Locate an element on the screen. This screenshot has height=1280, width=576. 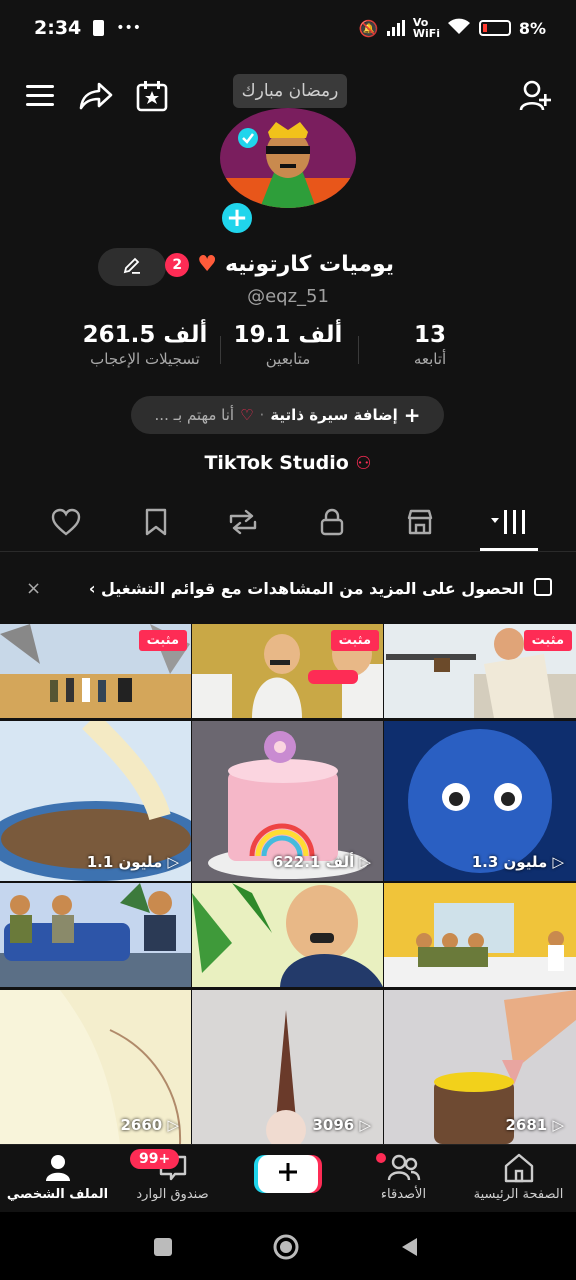
tiktok-studio-link: TikTok Studio ⚇ is located at coordinates (288, 463).